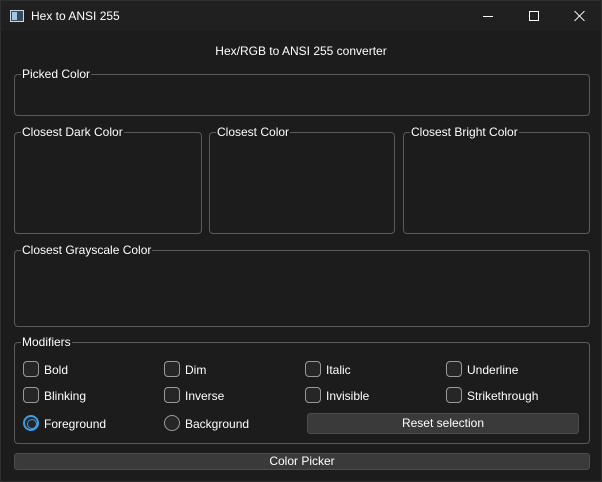 Image resolution: width=602 pixels, height=482 pixels. Describe the element at coordinates (17, 16) in the screenshot. I see `app-icon` at that location.